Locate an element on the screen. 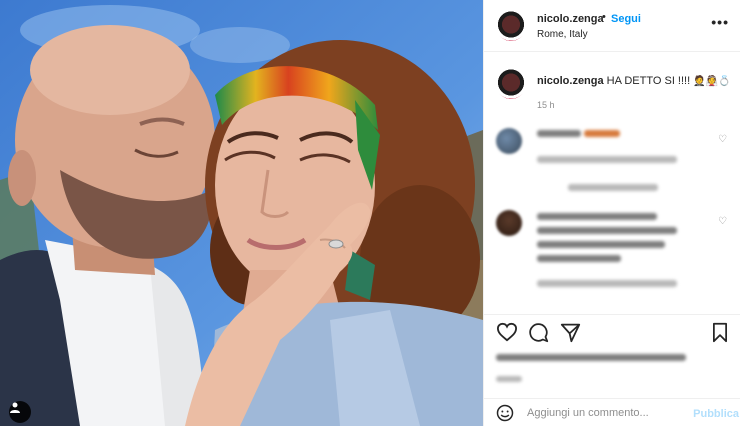  add-comment-bar: Pubblica is located at coordinates (612, 412).